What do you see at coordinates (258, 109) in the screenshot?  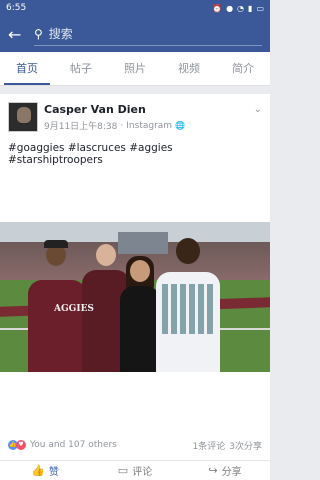 I see `chevron-down-icon: ⌄` at bounding box center [258, 109].